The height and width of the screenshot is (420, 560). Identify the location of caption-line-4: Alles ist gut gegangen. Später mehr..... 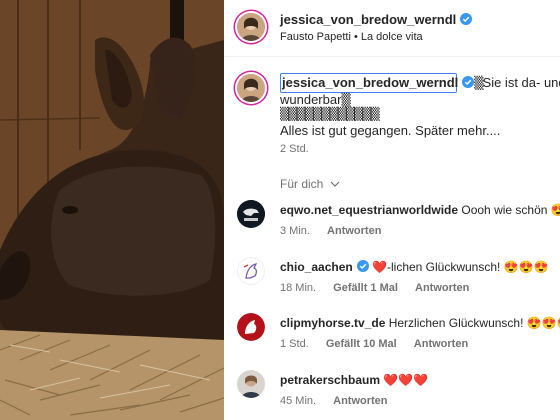
(390, 130).